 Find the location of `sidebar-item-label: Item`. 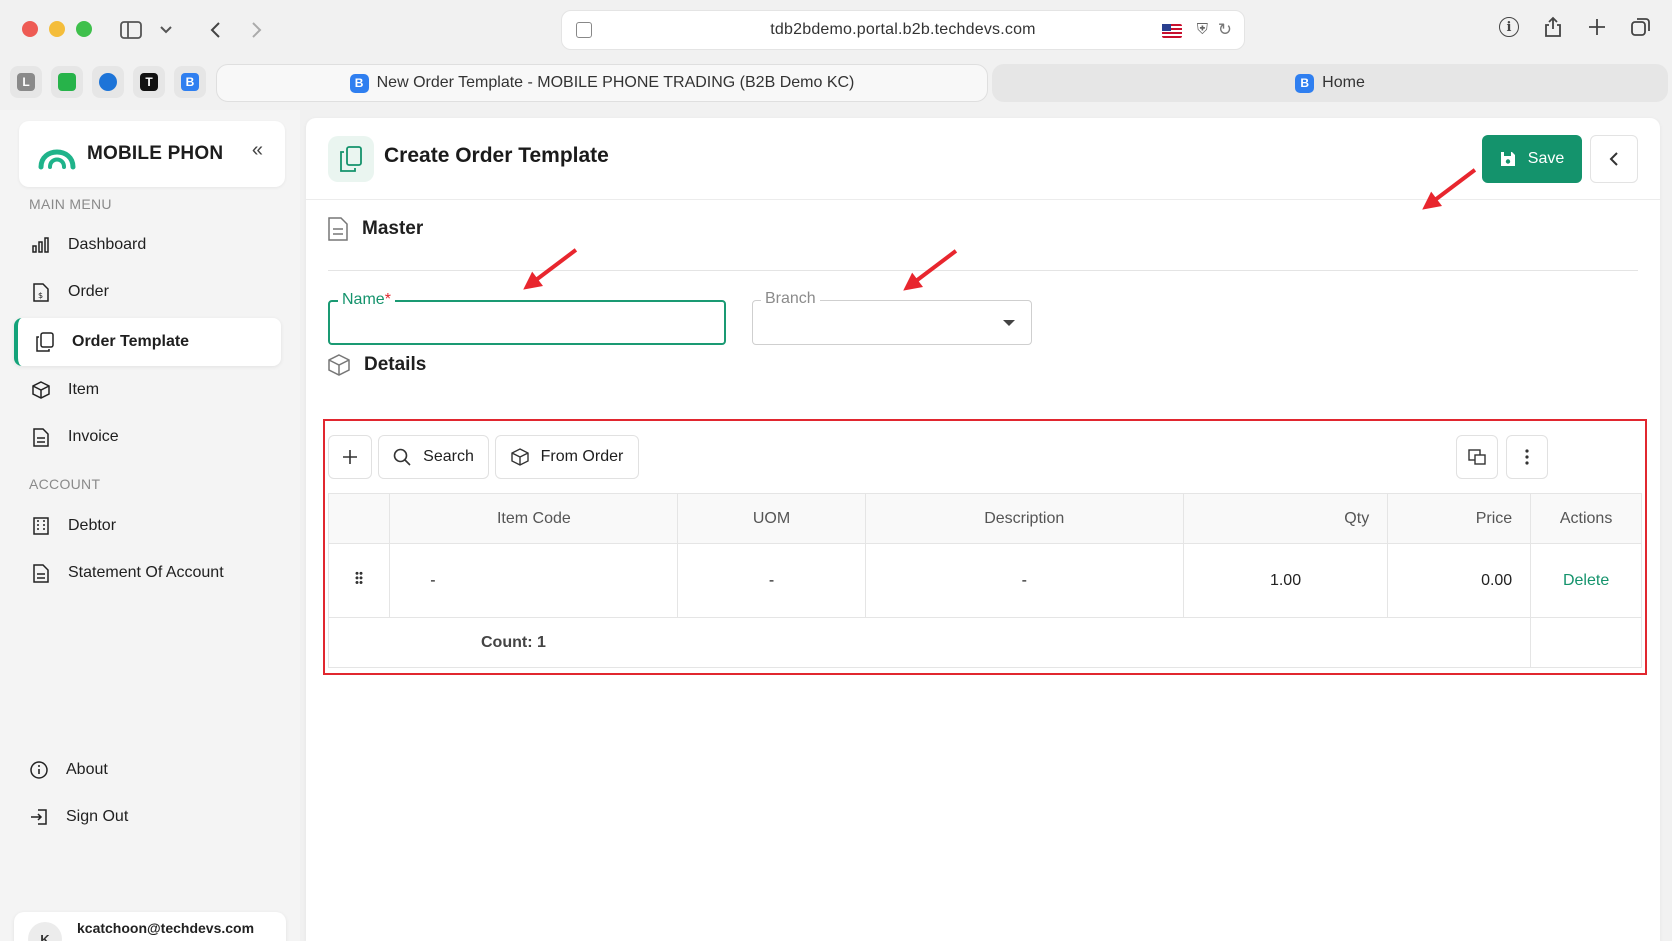

sidebar-item-label: Item is located at coordinates (84, 389).